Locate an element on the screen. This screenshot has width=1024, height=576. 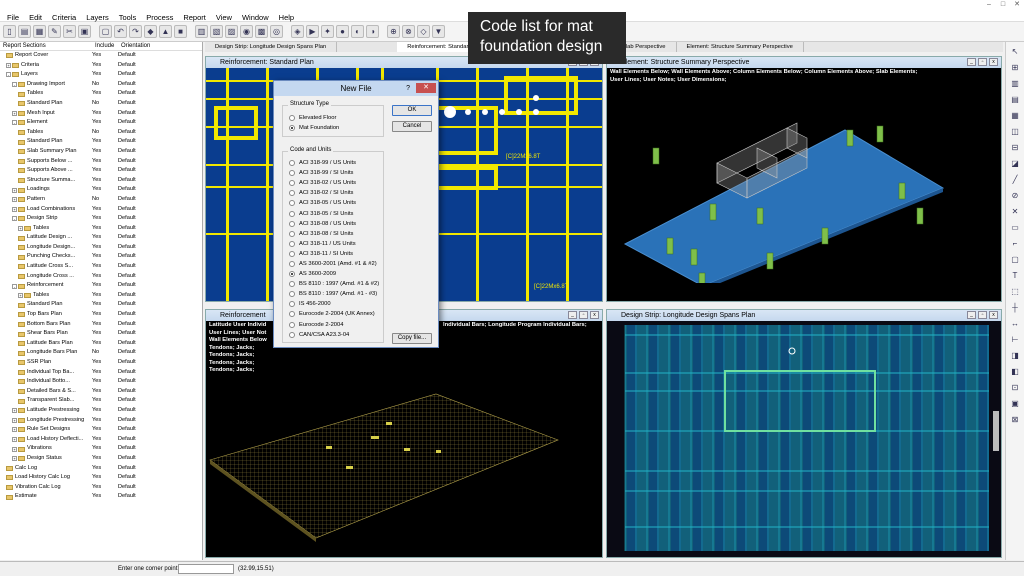
header-include: Include is located at coordinates (108, 46).